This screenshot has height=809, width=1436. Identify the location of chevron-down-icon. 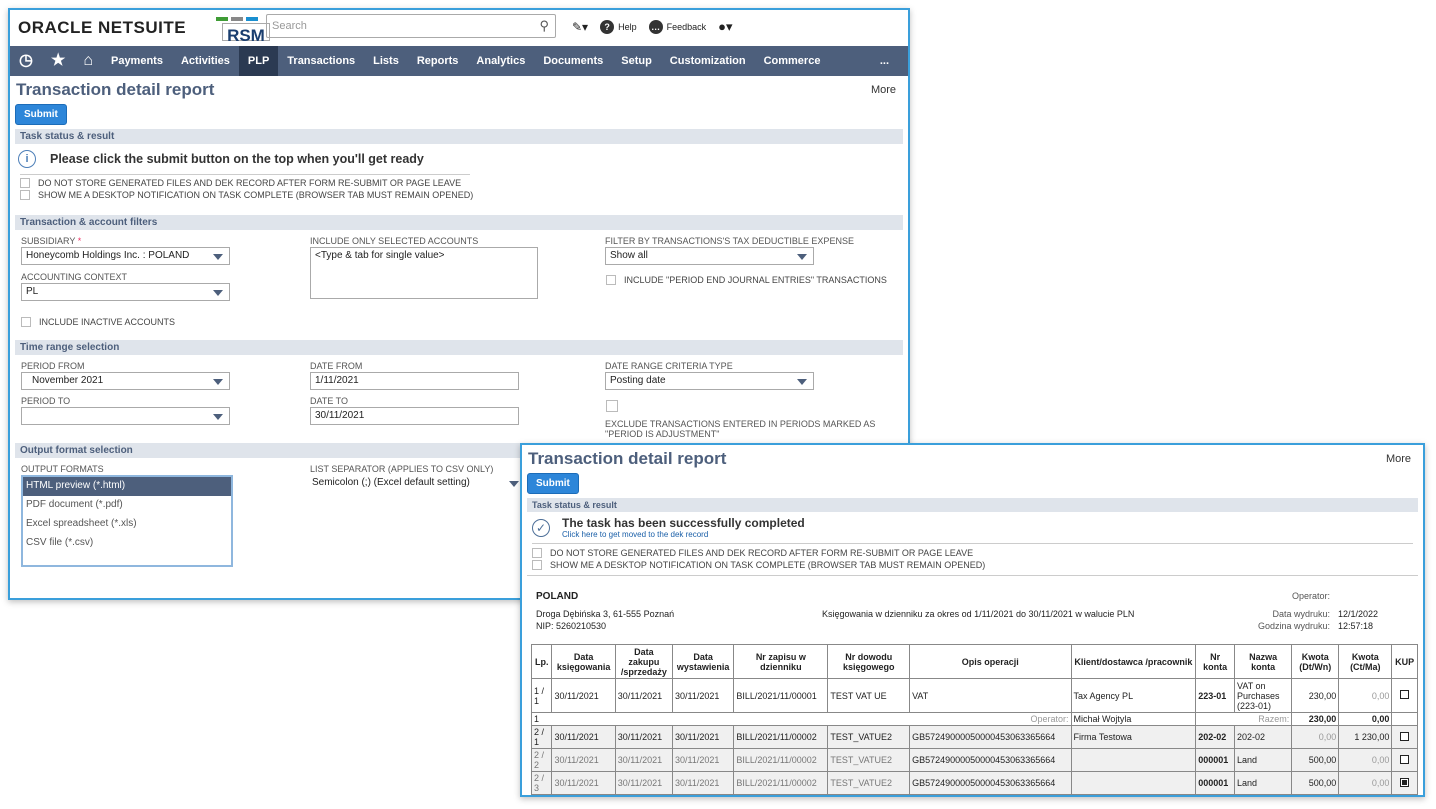
(218, 417).